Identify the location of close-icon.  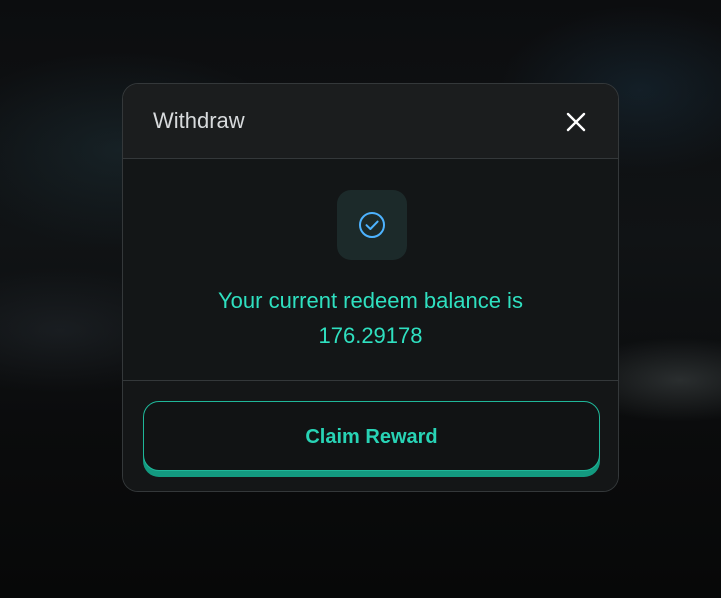
(576, 122).